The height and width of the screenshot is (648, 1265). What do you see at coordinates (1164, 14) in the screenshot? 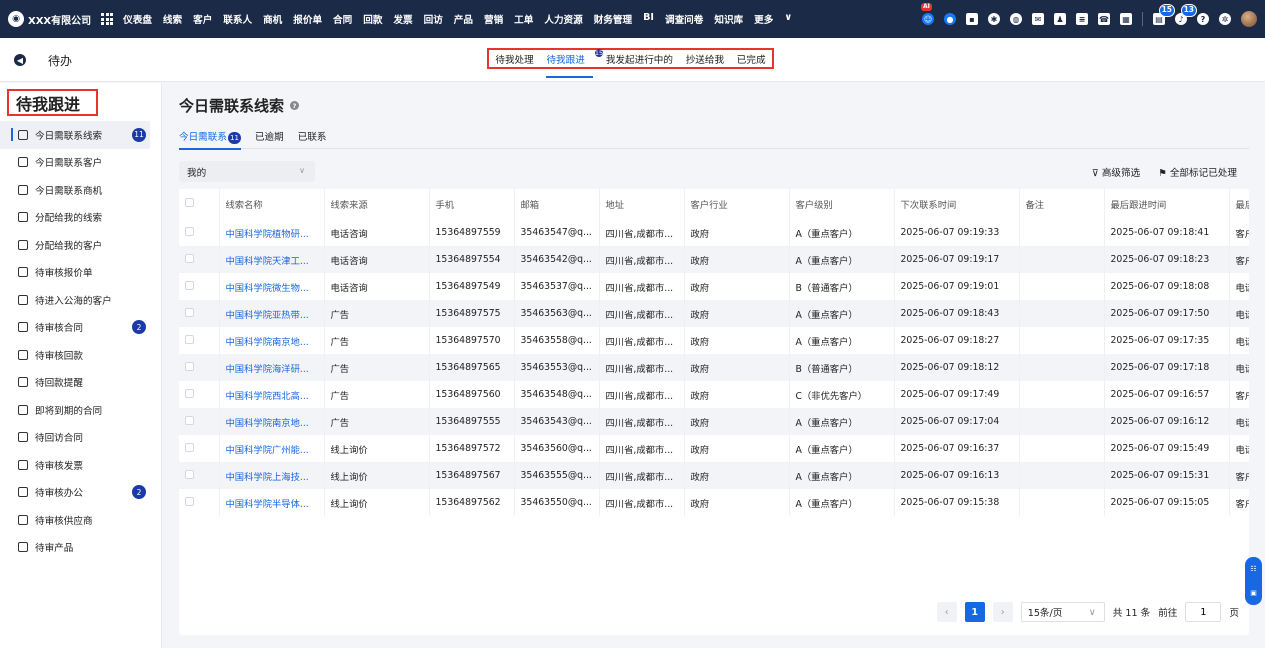
I see `task-icon: ▤ 15` at bounding box center [1164, 14].